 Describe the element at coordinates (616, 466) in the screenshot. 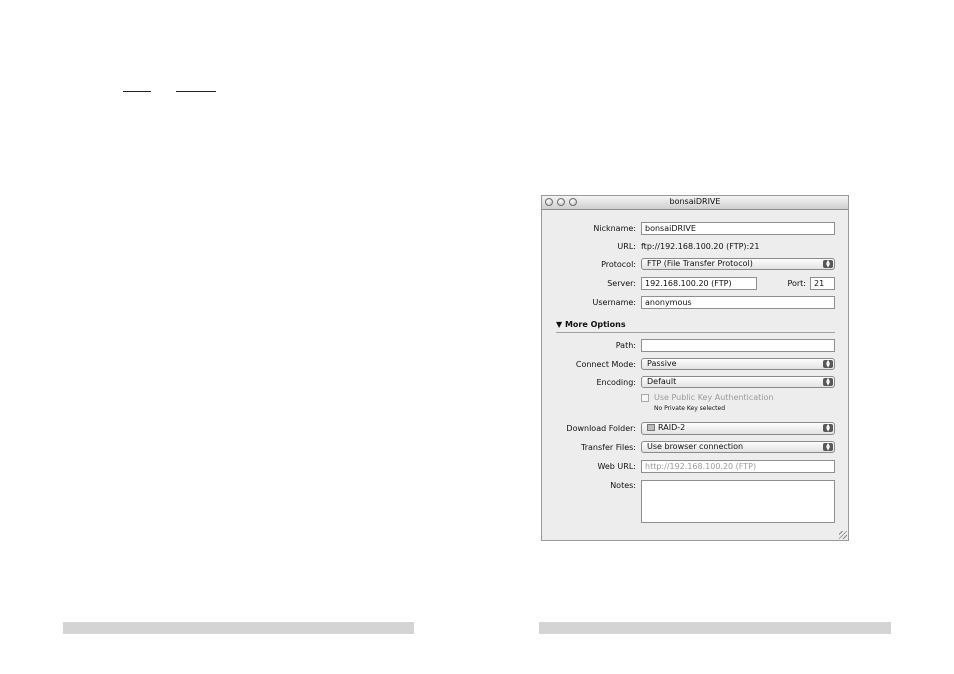

I see `web-url-label: Web URL:` at that location.